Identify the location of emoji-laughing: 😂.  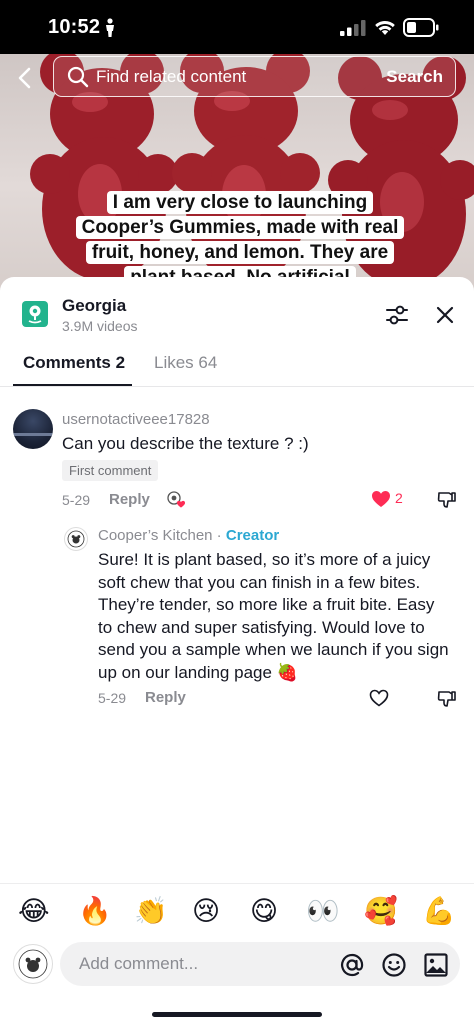
(34, 912).